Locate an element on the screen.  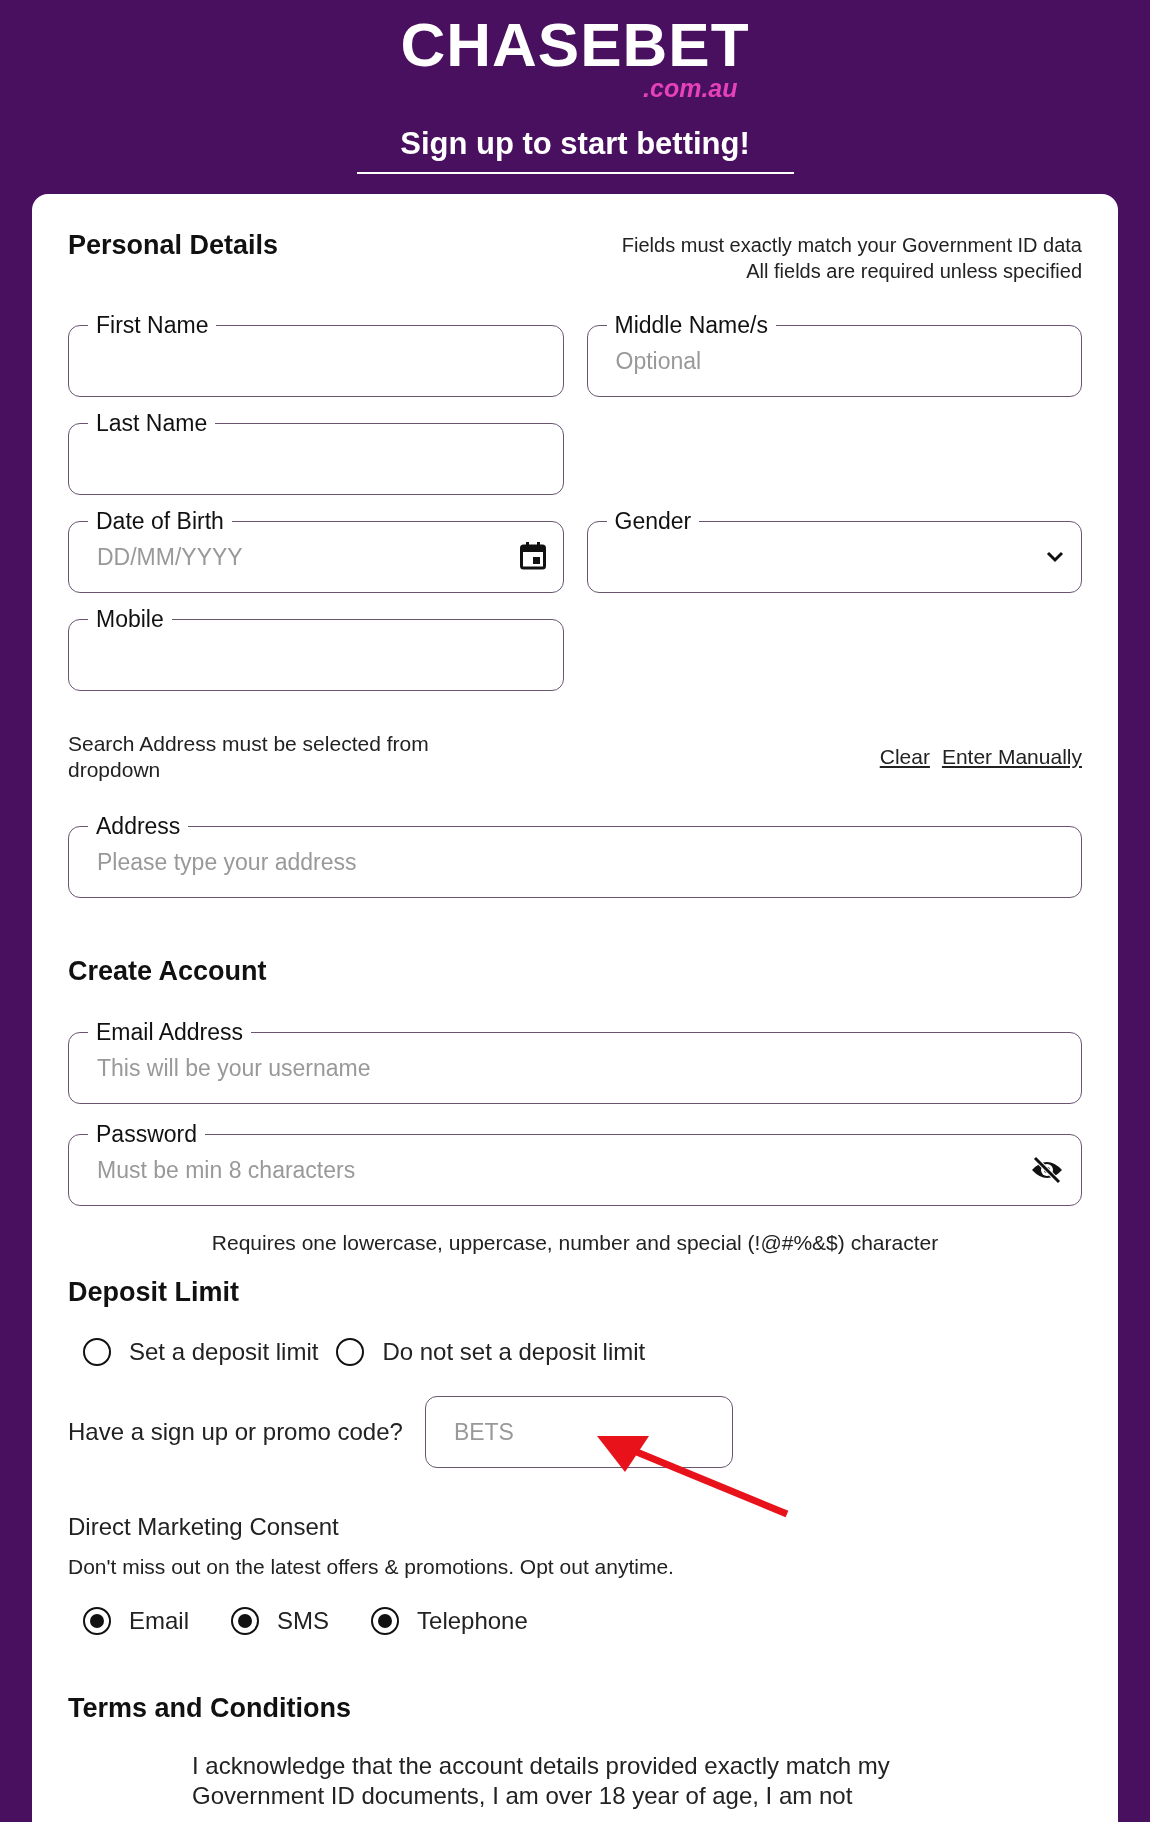
radio-label: SMS is located at coordinates (303, 1621).